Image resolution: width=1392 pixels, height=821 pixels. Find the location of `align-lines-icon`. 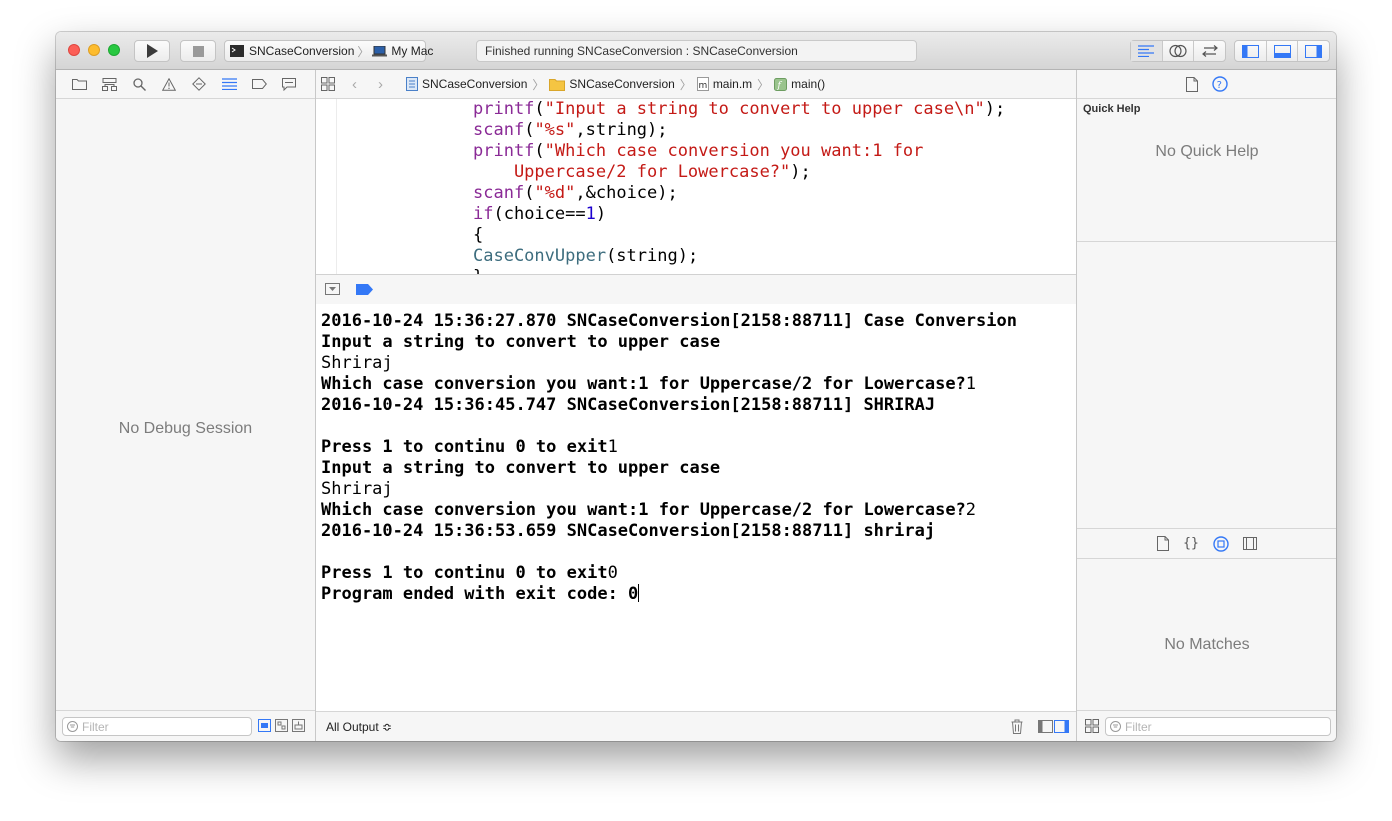

align-lines-icon is located at coordinates (1146, 51).